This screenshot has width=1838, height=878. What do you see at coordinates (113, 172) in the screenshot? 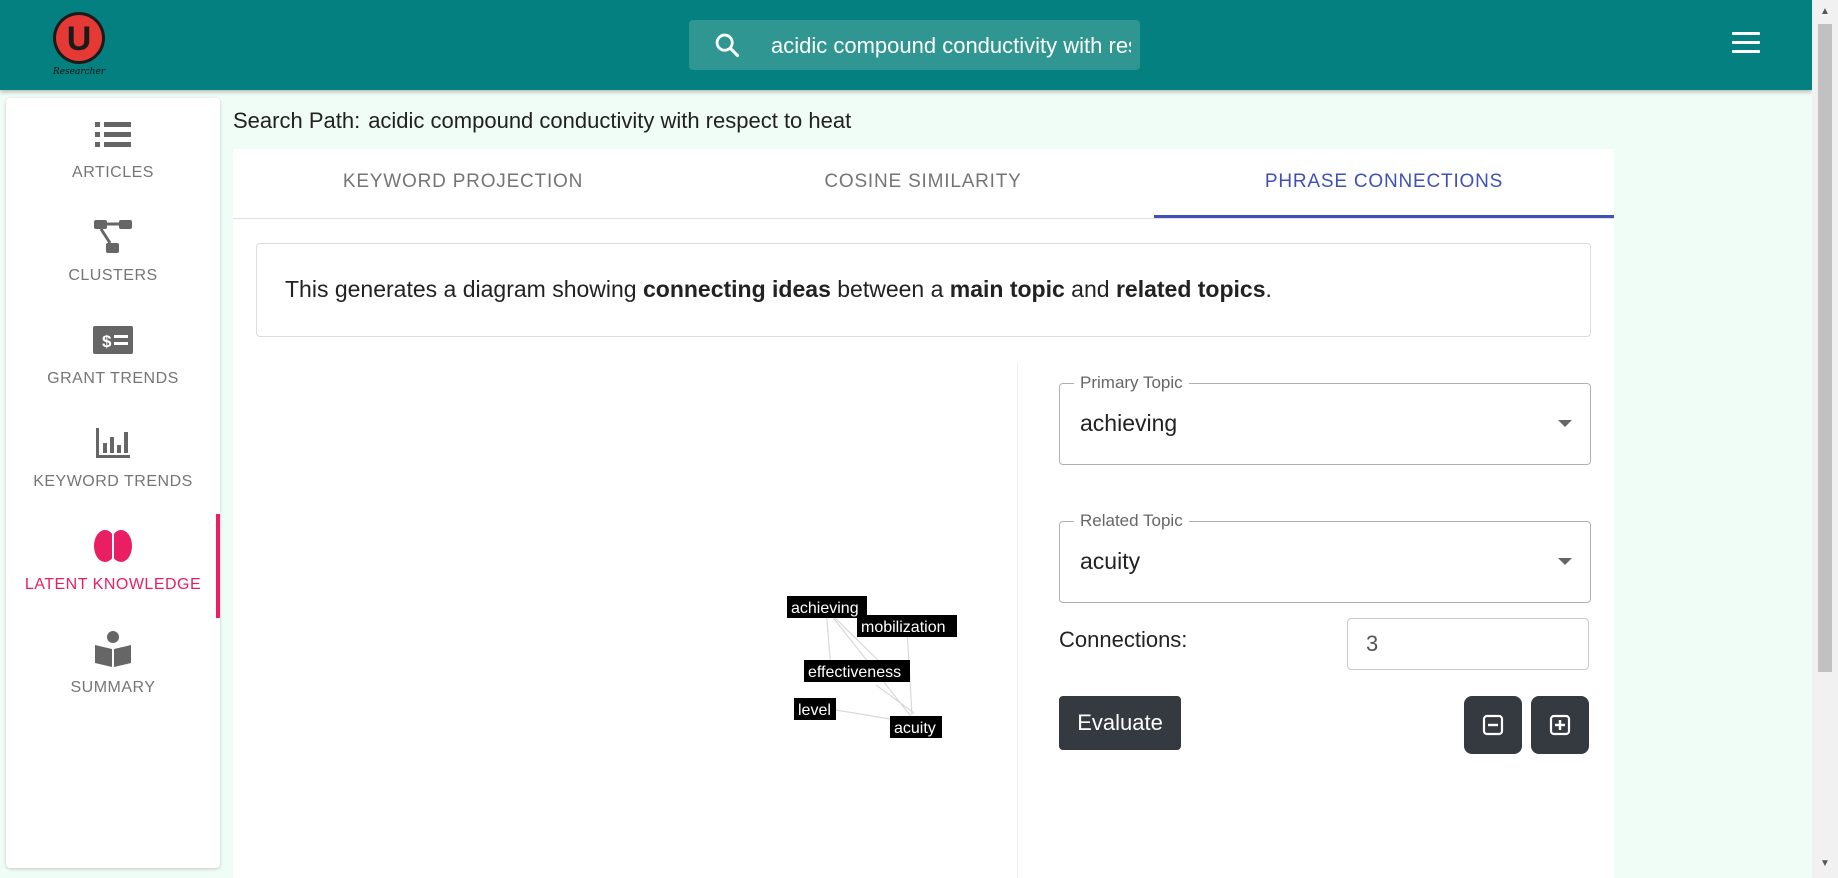
I see `sidebar-item-label: ARTICLES` at bounding box center [113, 172].